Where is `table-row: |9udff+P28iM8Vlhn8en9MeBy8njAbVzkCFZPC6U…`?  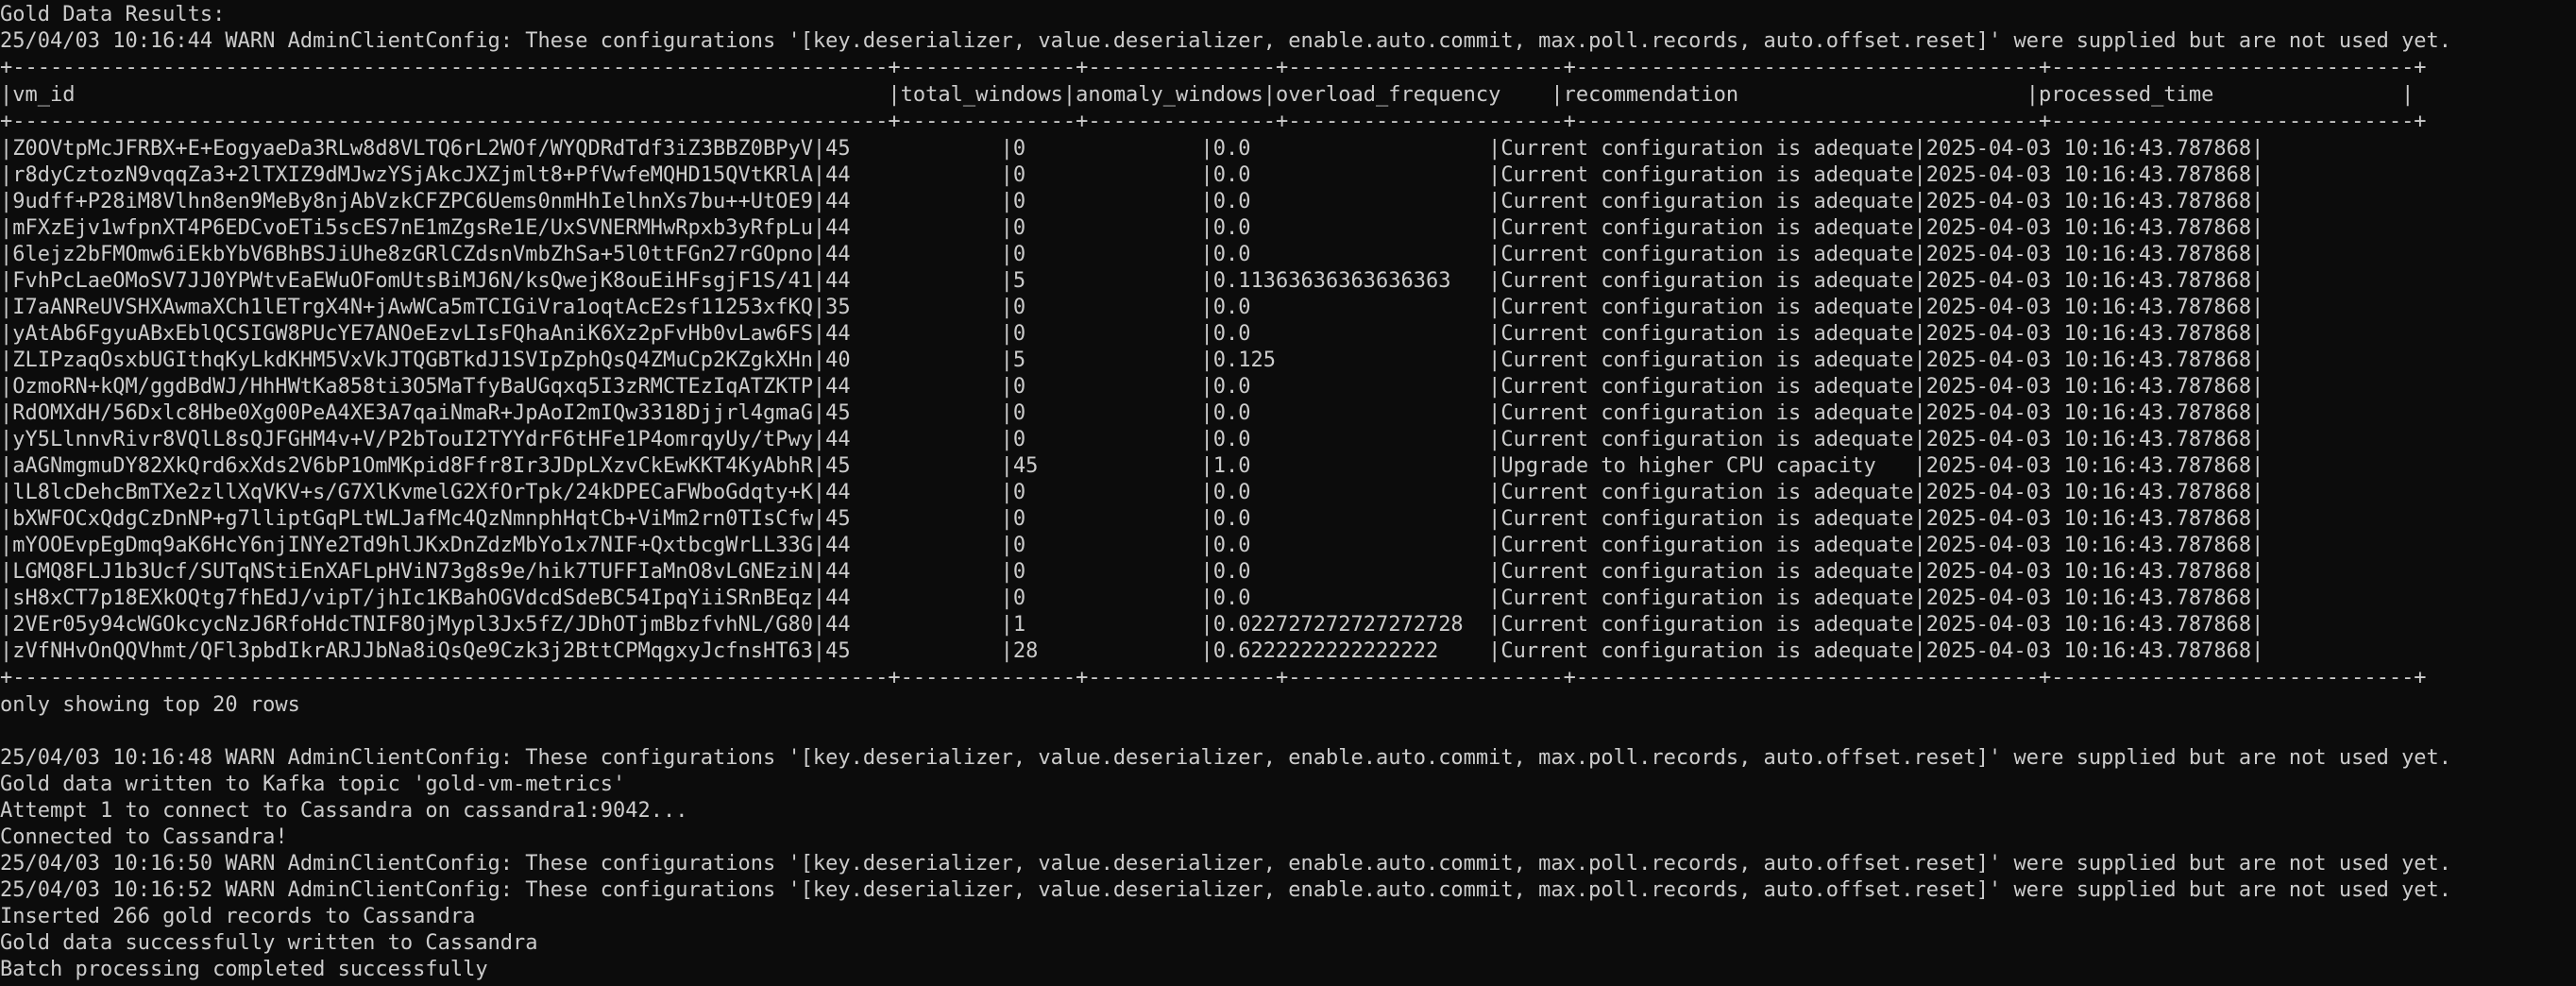 table-row: |9udff+P28iM8Vlhn8en9MeBy8njAbVzkCFZPC6U… is located at coordinates (1132, 201).